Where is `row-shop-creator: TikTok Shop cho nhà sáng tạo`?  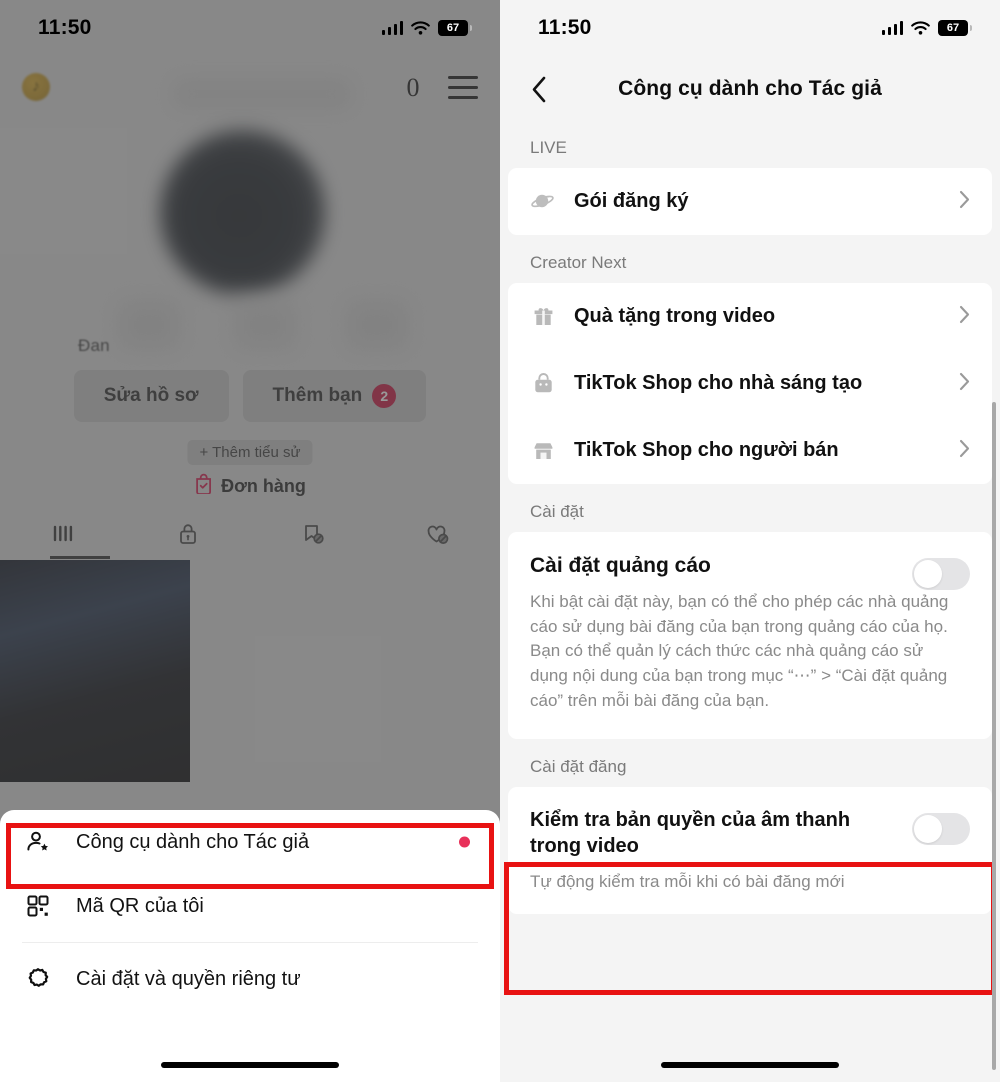 row-shop-creator: TikTok Shop cho nhà sáng tạo is located at coordinates (750, 383).